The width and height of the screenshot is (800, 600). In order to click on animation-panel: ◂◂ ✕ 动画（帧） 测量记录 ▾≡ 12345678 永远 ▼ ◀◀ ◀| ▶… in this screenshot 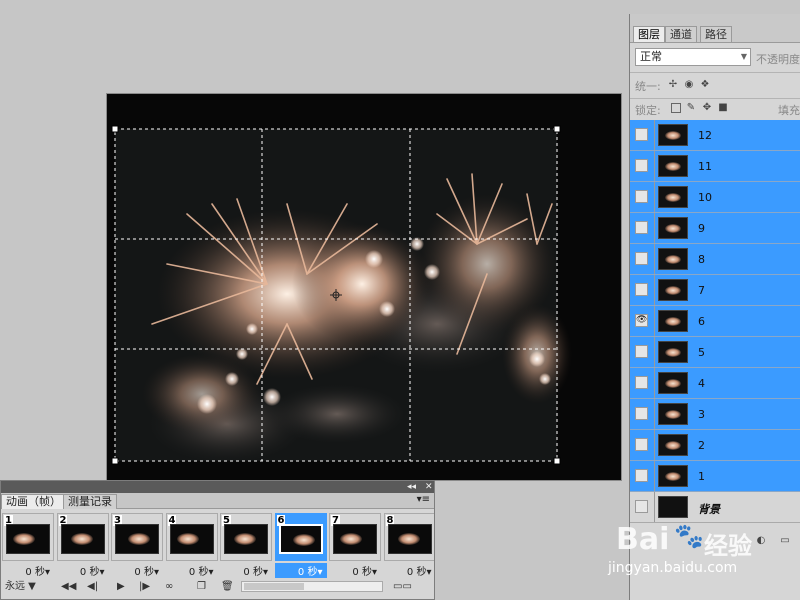, I will do `click(217, 540)`.